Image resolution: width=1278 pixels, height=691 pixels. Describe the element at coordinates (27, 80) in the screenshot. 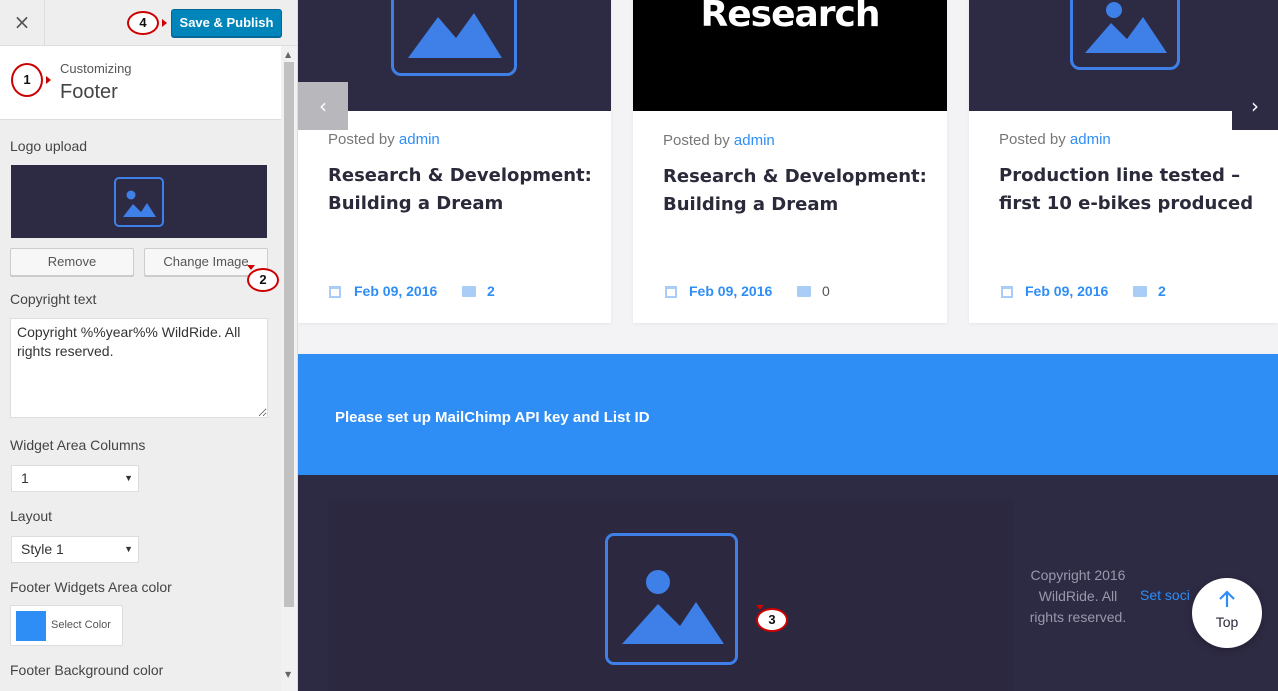

I see `annotation-marker-1: 1` at that location.